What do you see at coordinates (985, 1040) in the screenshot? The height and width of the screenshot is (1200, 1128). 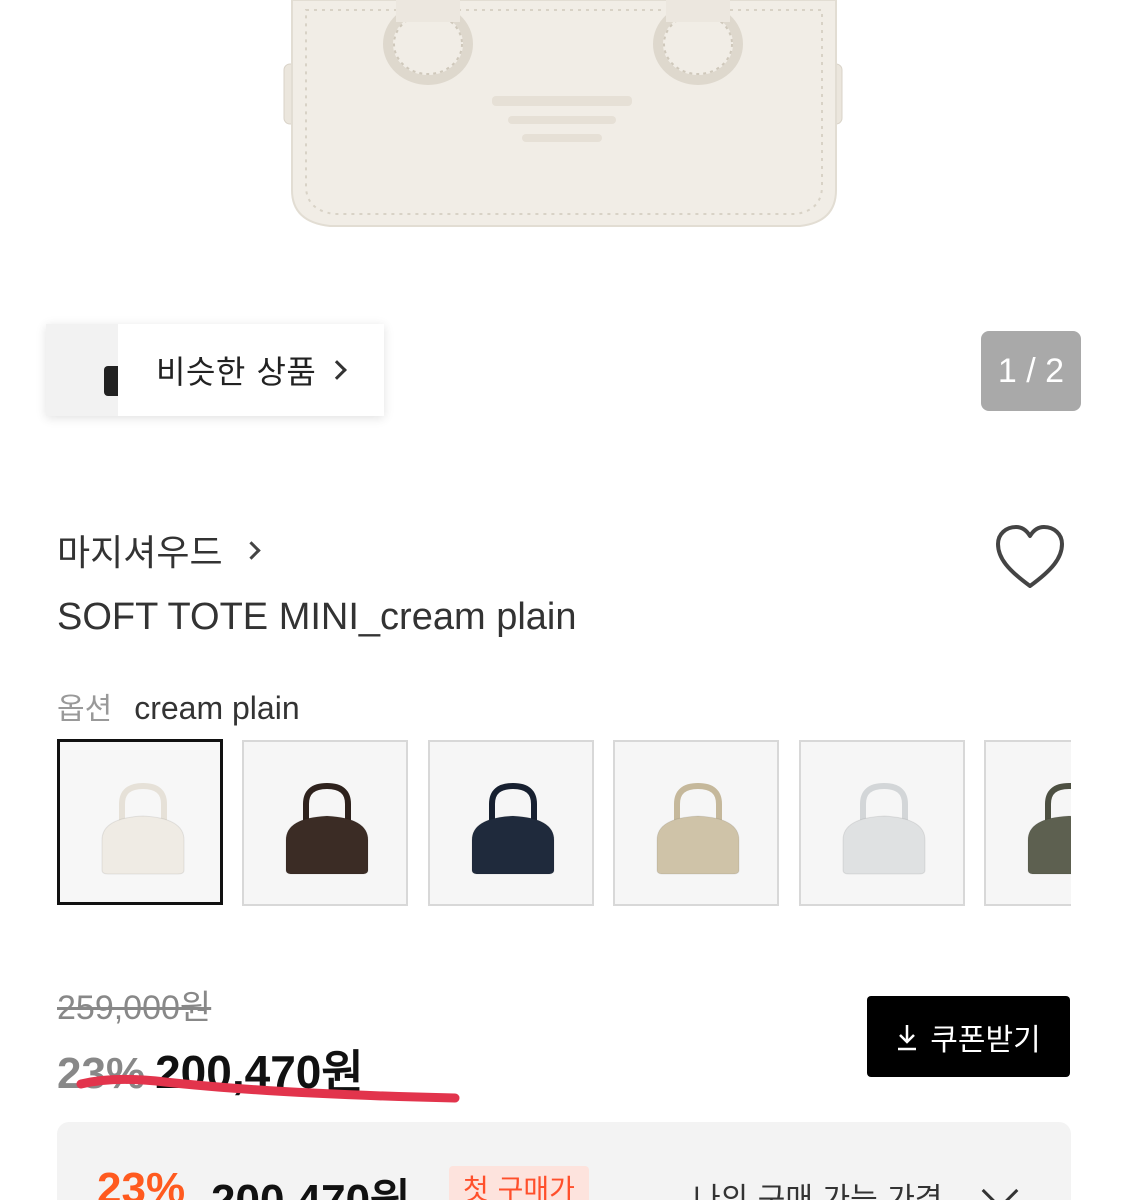 I see `coupon-label: 쿠폰받기` at bounding box center [985, 1040].